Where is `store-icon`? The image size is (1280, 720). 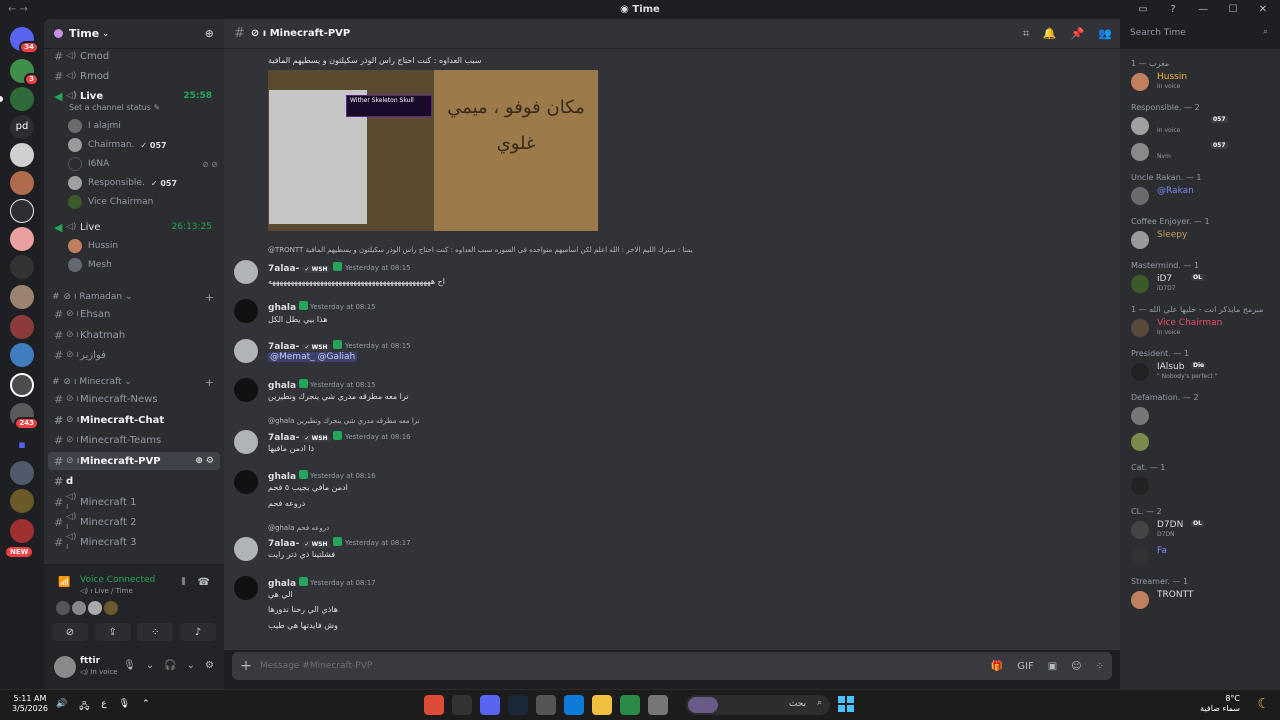 store-icon is located at coordinates (546, 705).